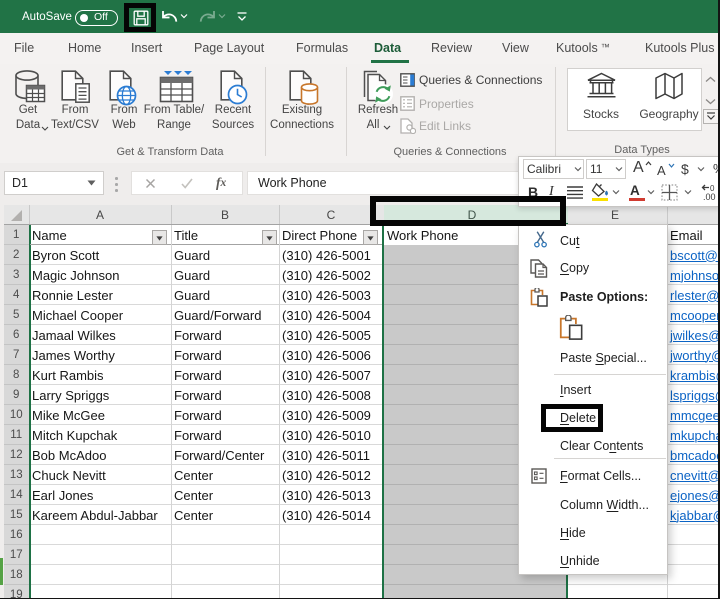 This screenshot has width=720, height=599. Describe the element at coordinates (709, 196) in the screenshot. I see `svg-text: .00` at that location.